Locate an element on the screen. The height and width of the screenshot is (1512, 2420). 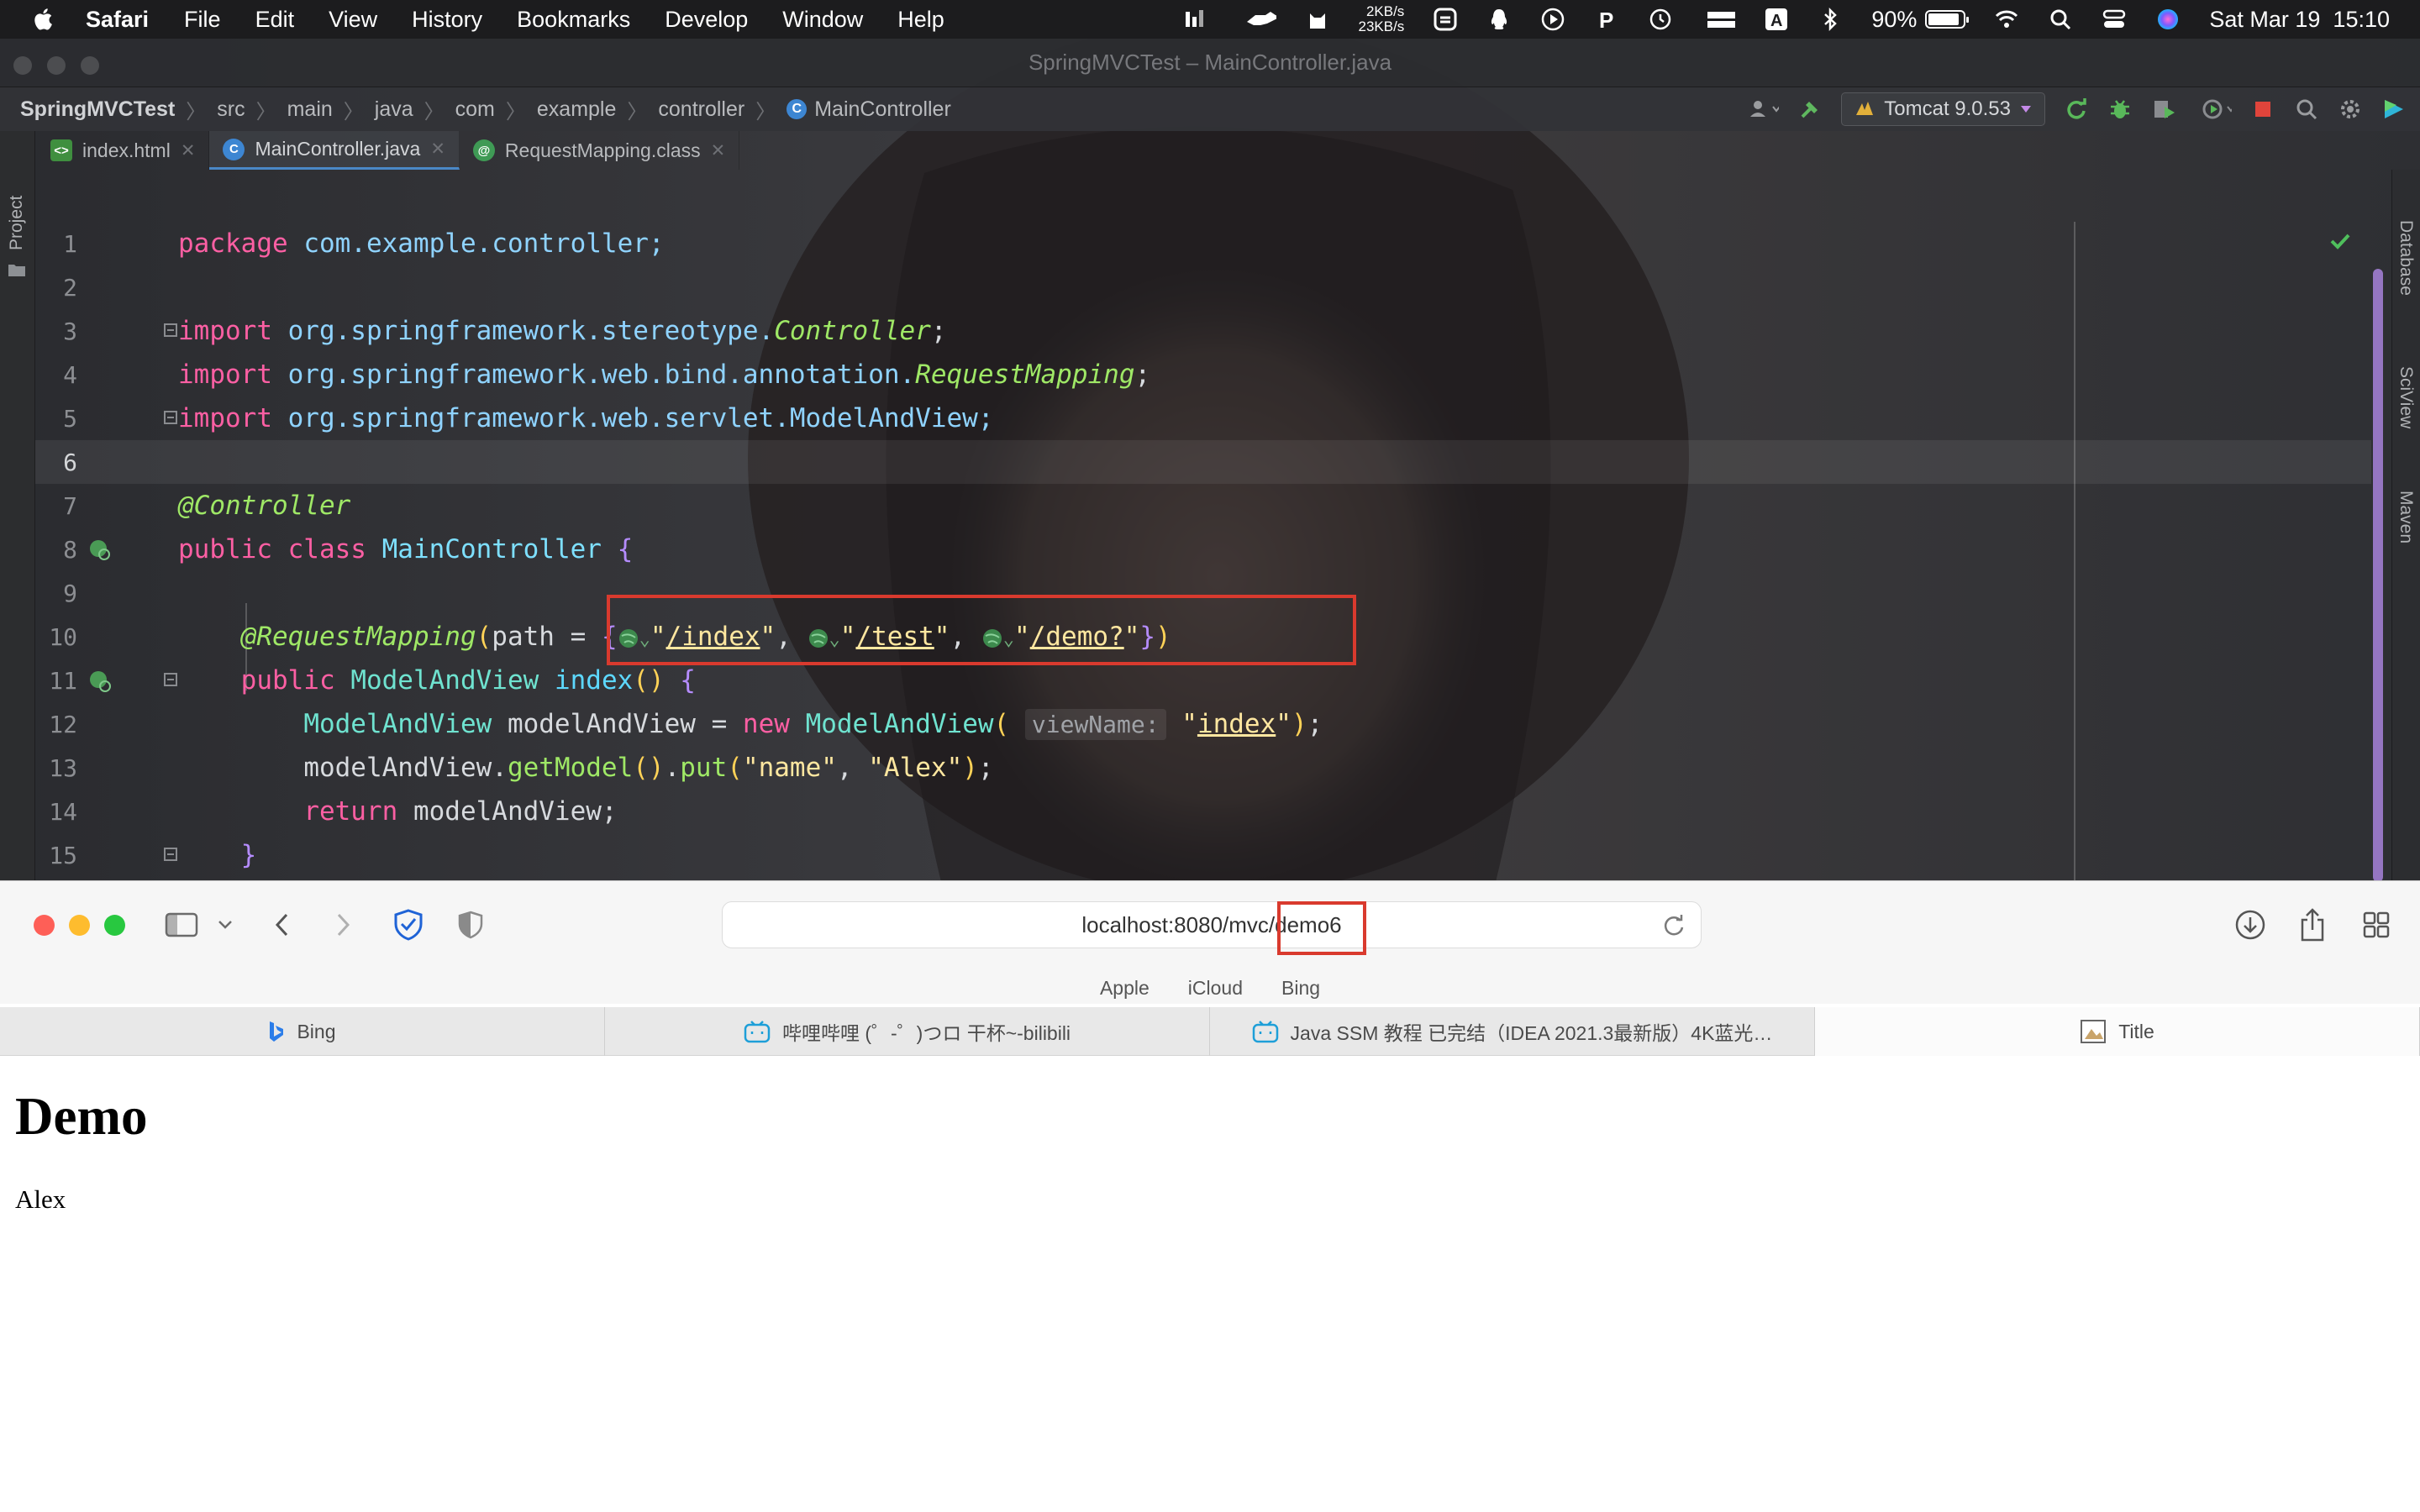
build-hammer-icon is located at coordinates (1810, 109).